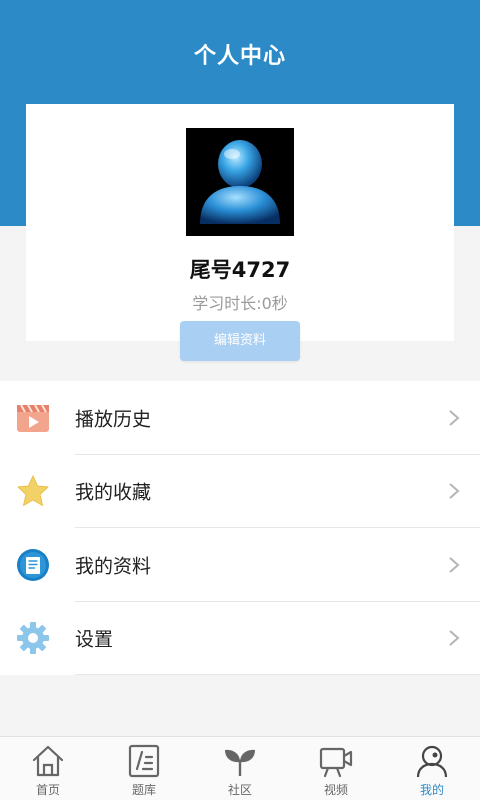 This screenshot has width=480, height=800. Describe the element at coordinates (113, 566) in the screenshot. I see `menu-item-label: 我的资料` at that location.